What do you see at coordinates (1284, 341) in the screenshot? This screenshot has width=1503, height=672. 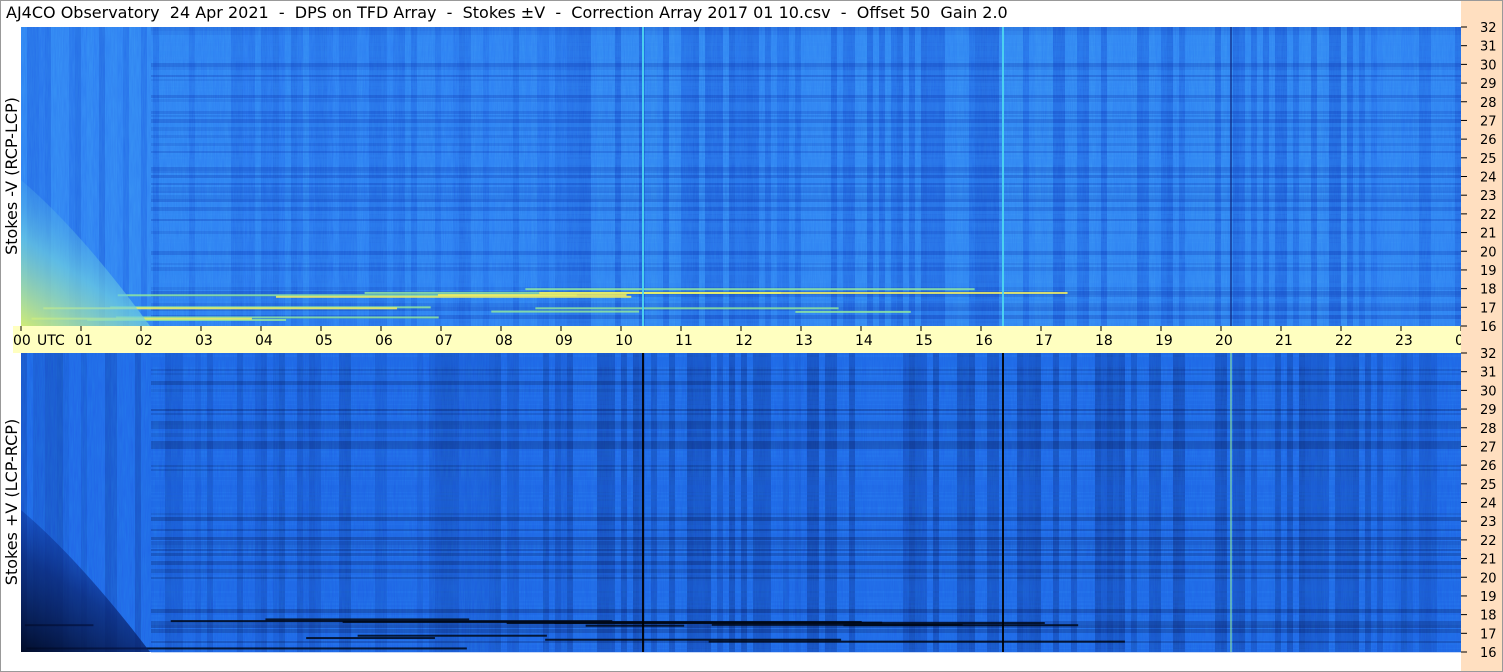 I see `time-tick-label: 21` at bounding box center [1284, 341].